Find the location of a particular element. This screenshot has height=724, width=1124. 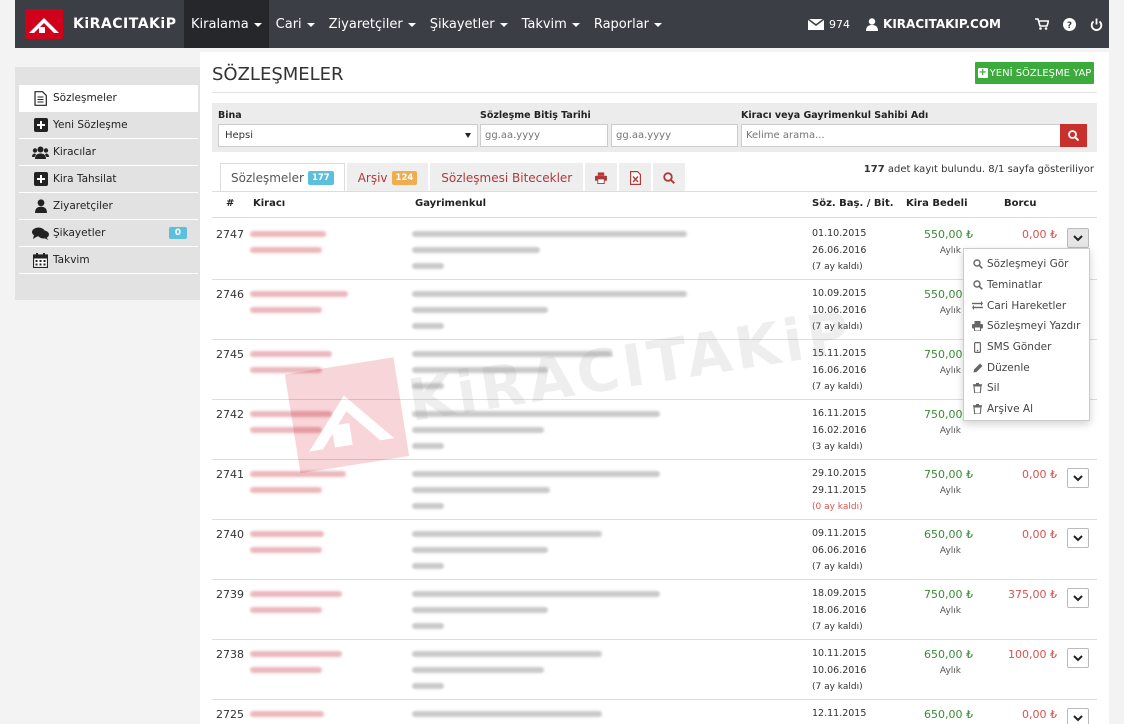

menu-item-delete: Sil is located at coordinates (1026, 388).